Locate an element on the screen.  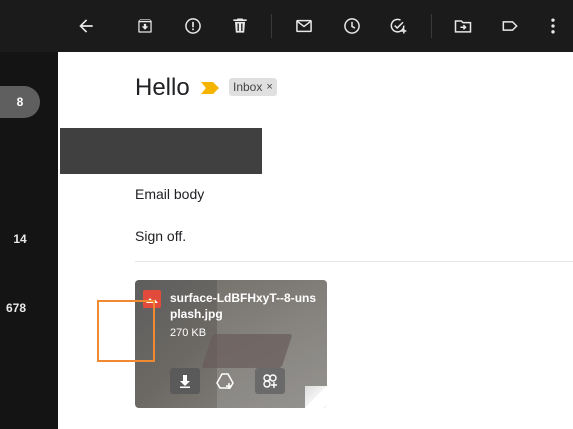
content-divider is located at coordinates (354, 261).